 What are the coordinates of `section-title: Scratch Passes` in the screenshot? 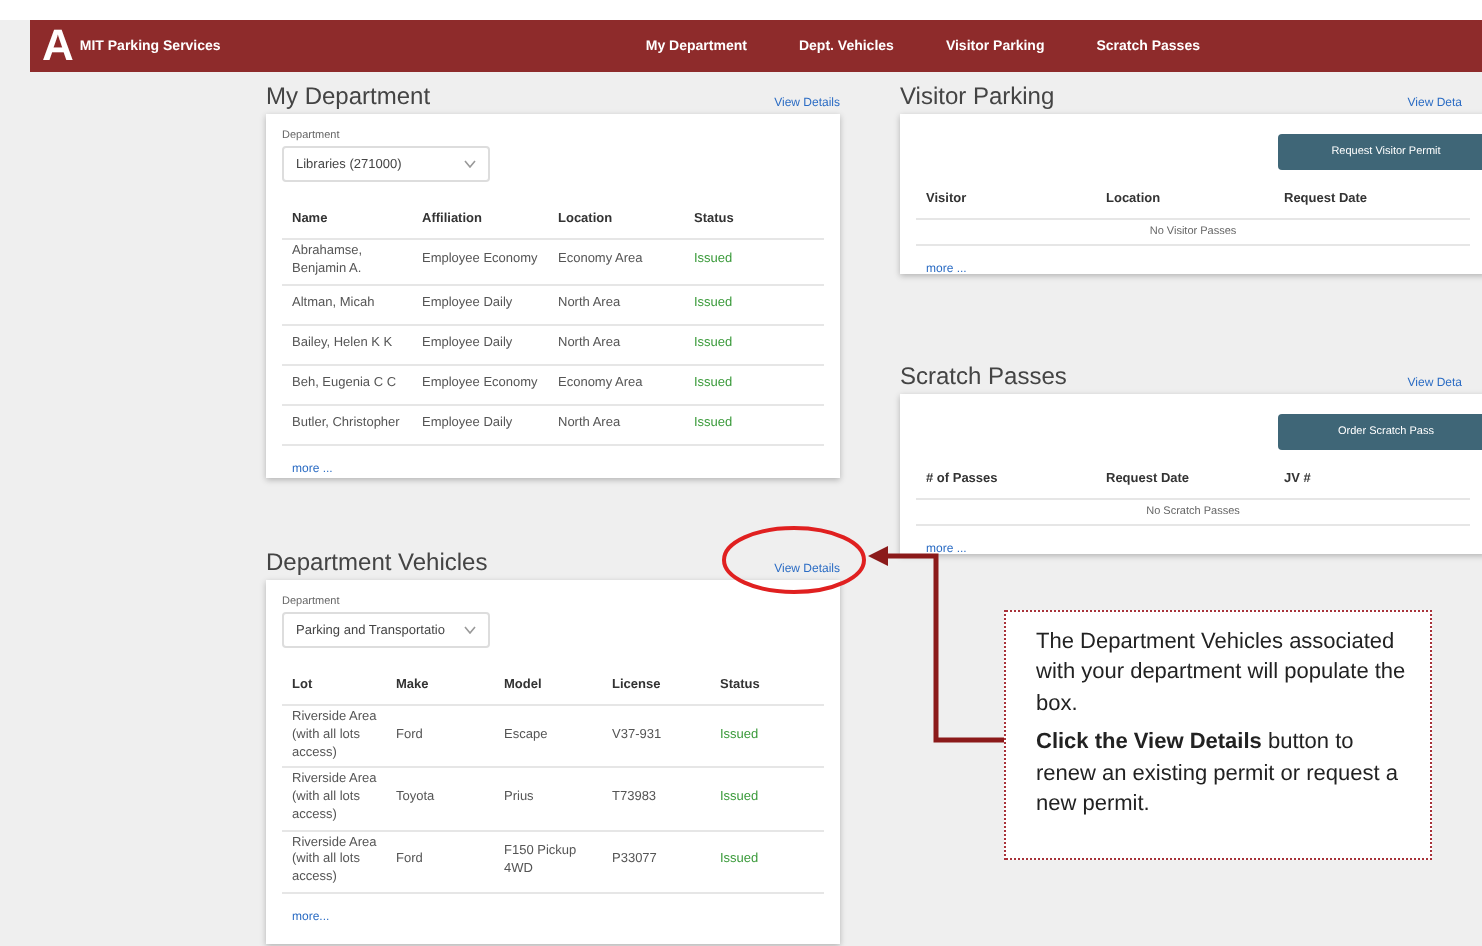 It's located at (983, 376).